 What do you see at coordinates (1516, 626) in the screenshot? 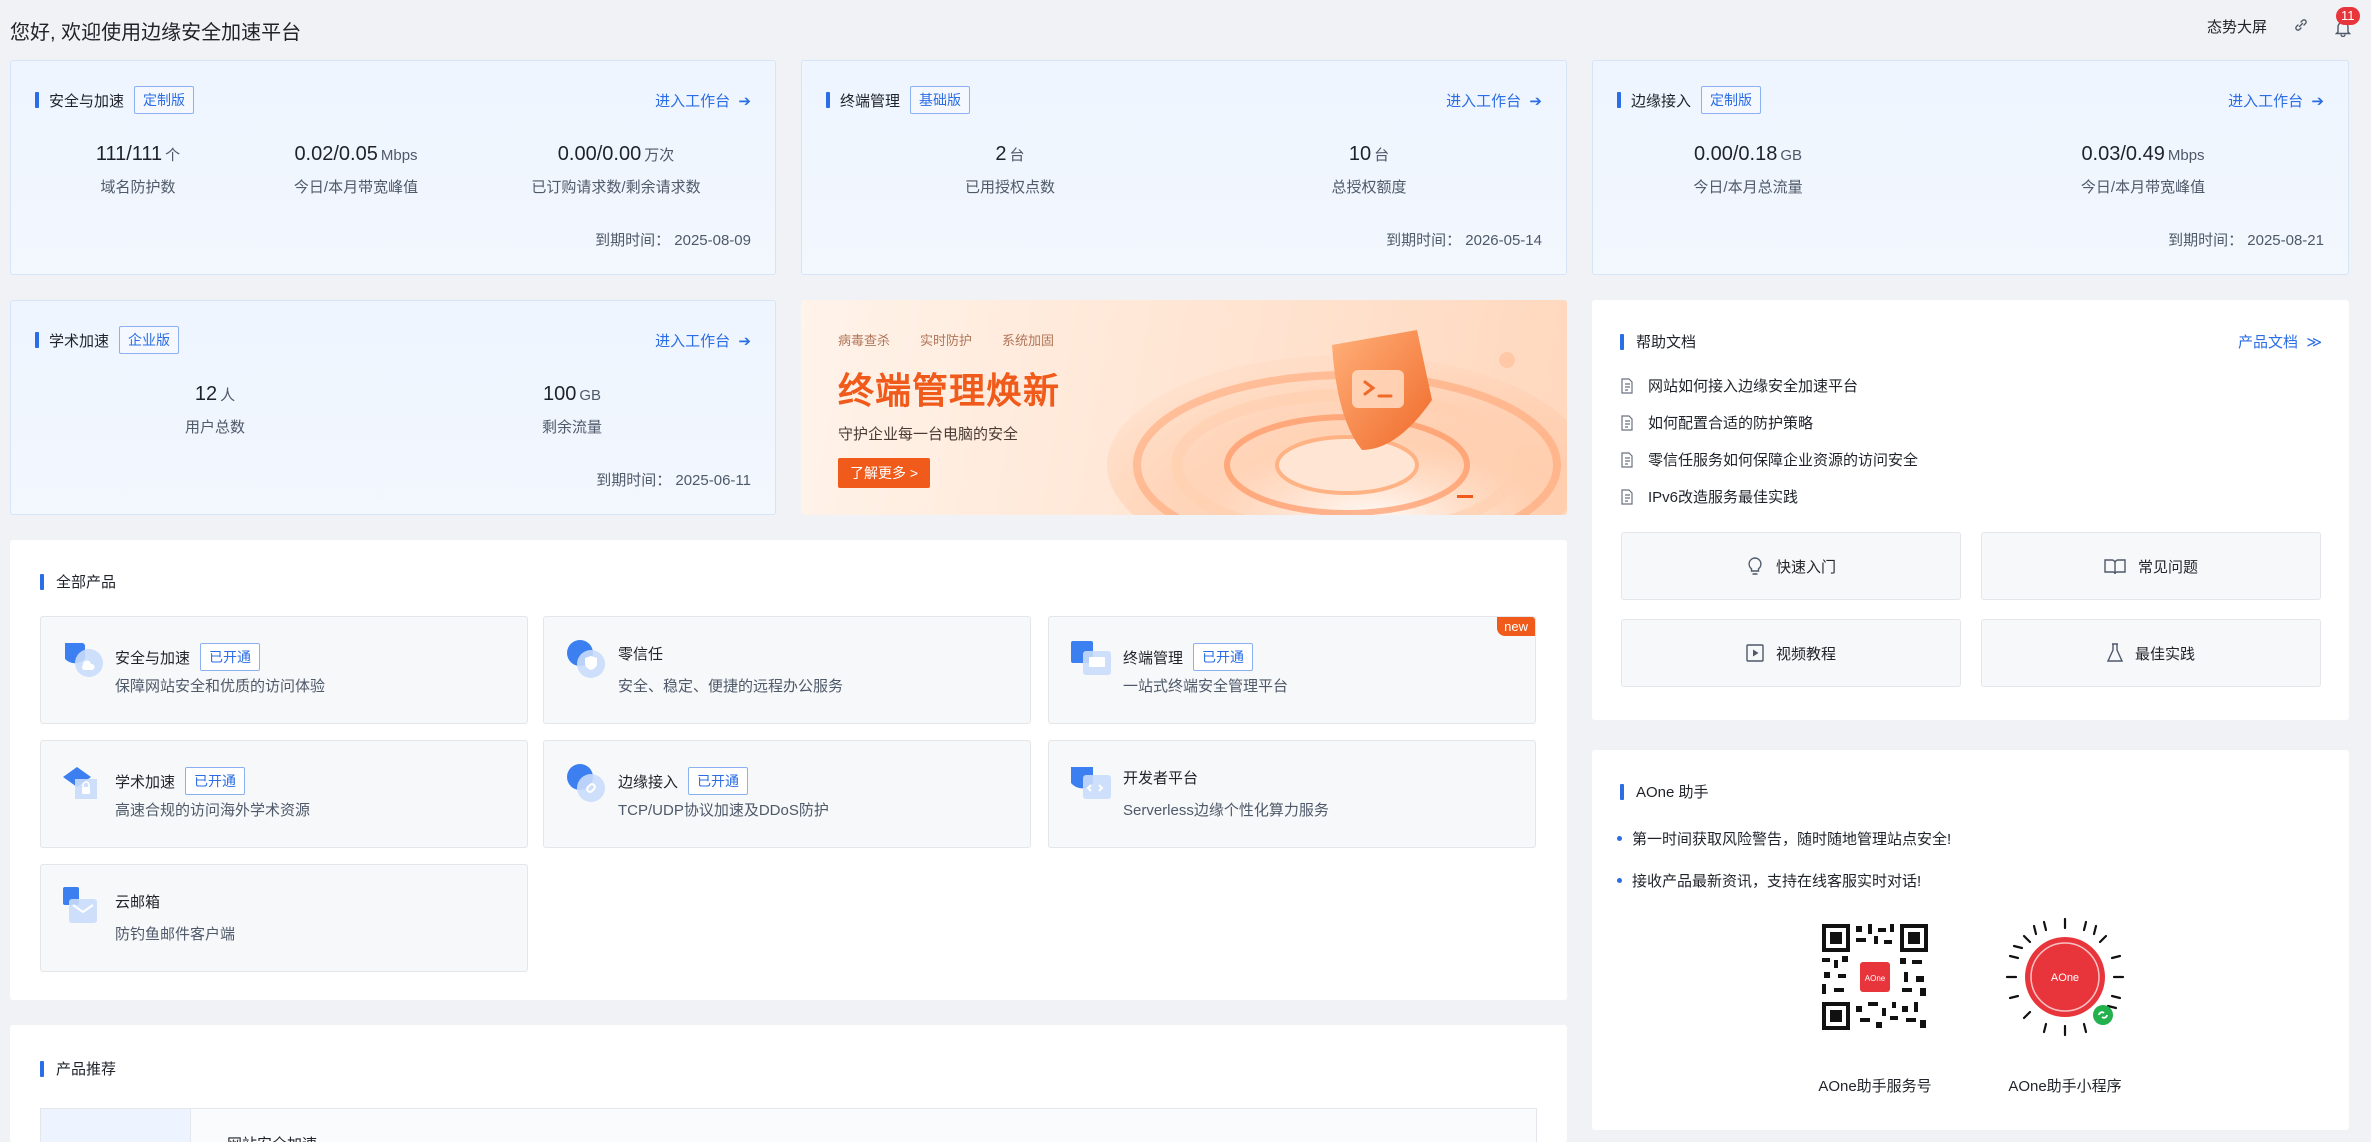
I see `new-badge: new` at bounding box center [1516, 626].